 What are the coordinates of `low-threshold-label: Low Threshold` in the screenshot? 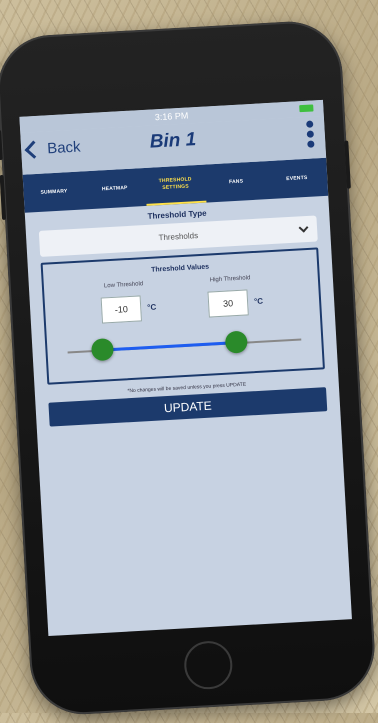 It's located at (123, 285).